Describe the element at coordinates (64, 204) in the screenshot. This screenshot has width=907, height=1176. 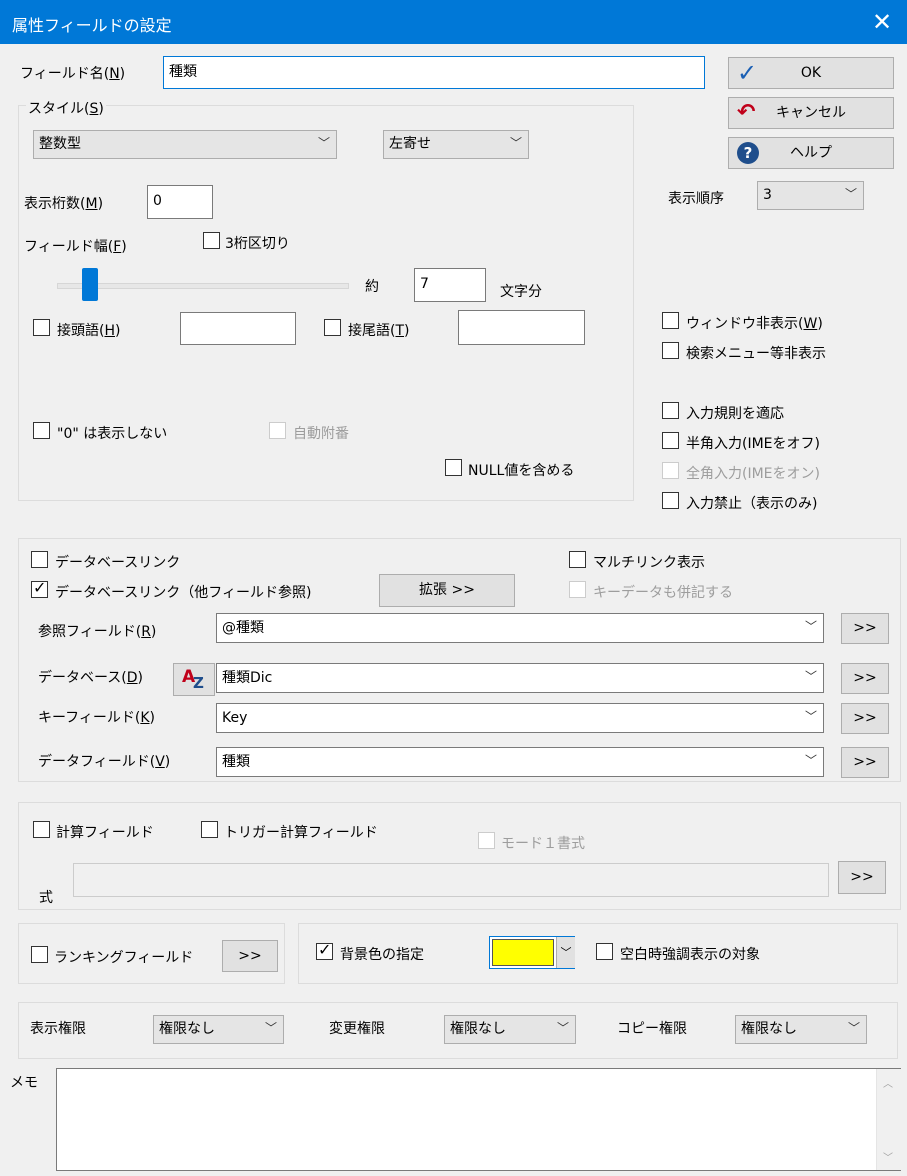
I see `digits-label: 表示桁数(M)` at that location.